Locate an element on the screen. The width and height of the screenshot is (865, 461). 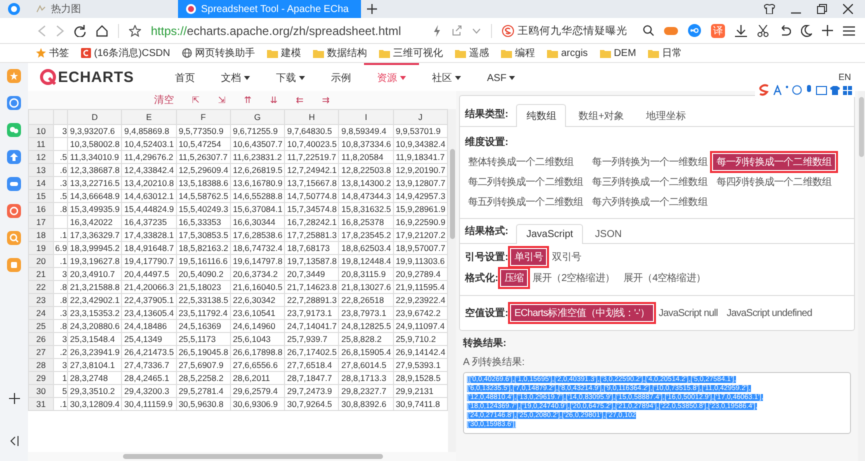
table-cell: 23,5,11792.4 is located at coordinates (203, 313).